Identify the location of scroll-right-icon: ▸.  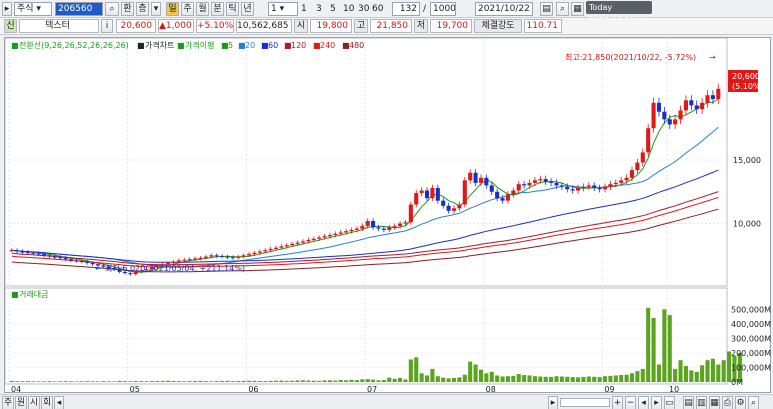
(553, 402).